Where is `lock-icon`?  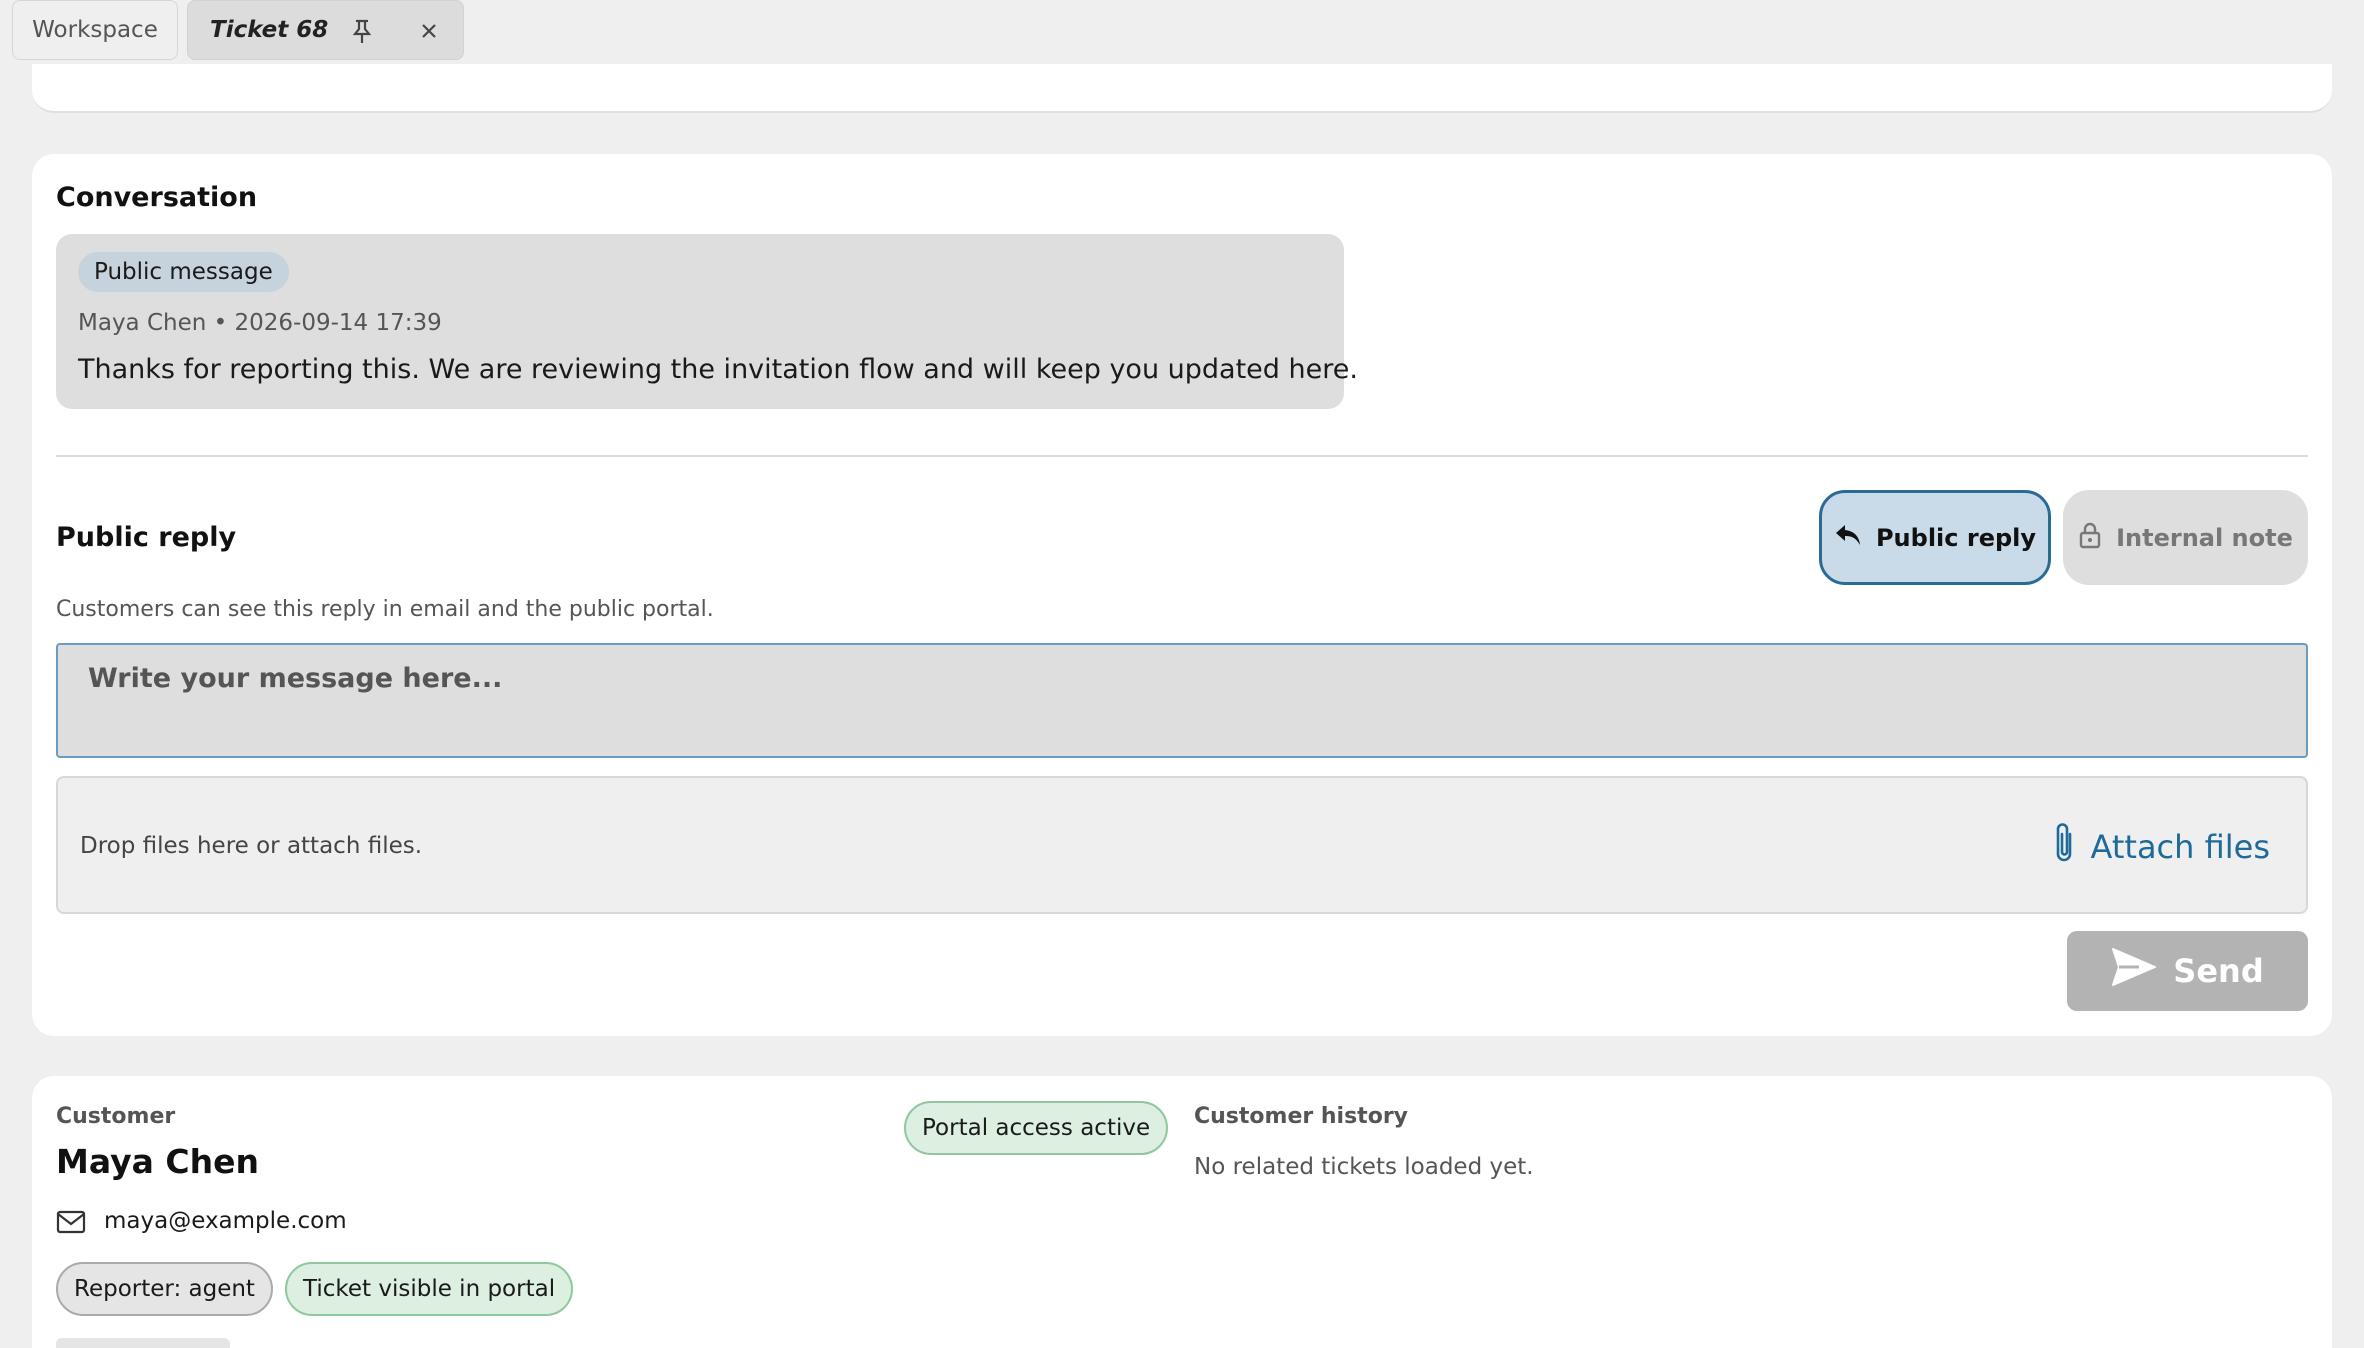 lock-icon is located at coordinates (2090, 538).